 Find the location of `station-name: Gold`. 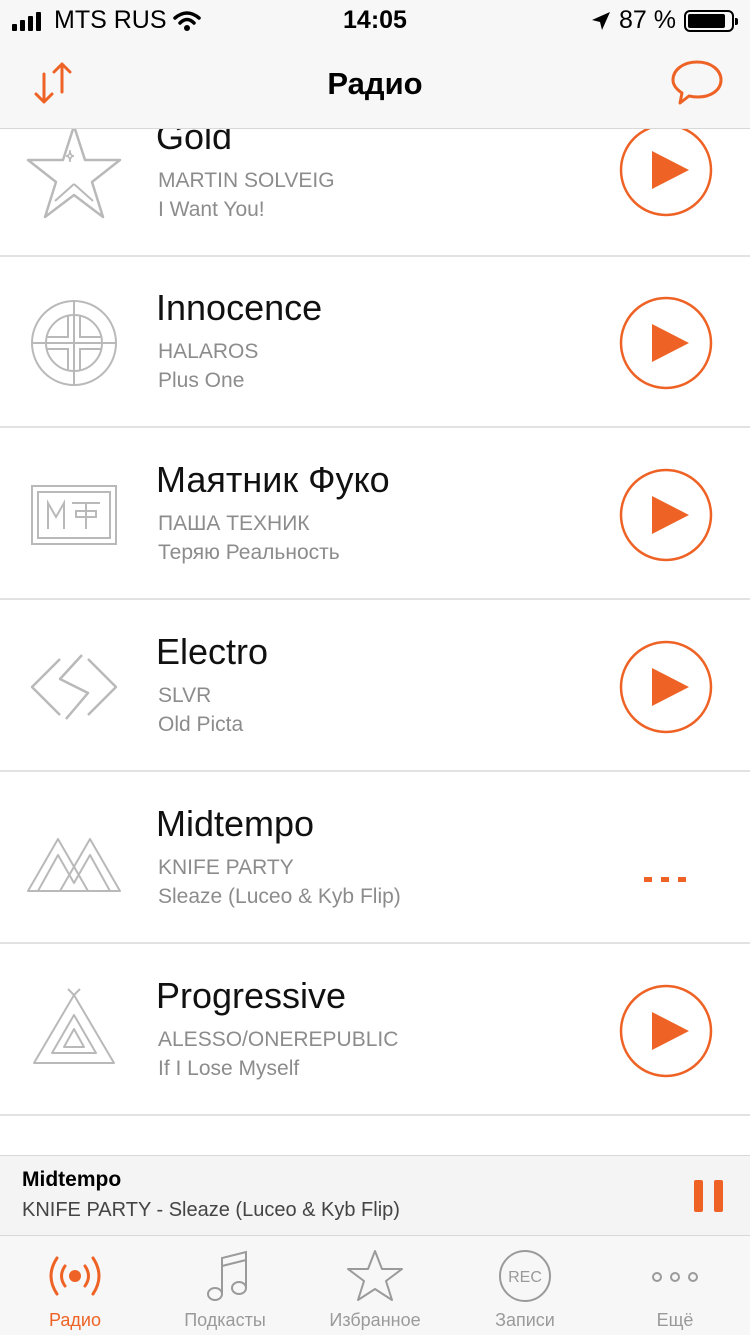

station-name: Gold is located at coordinates (194, 143).